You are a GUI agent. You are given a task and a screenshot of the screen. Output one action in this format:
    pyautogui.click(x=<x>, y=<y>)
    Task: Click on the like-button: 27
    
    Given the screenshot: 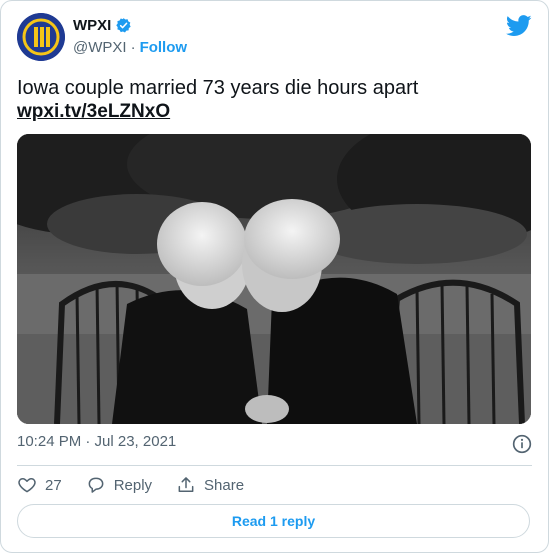 What is the action you would take?
    pyautogui.click(x=39, y=485)
    